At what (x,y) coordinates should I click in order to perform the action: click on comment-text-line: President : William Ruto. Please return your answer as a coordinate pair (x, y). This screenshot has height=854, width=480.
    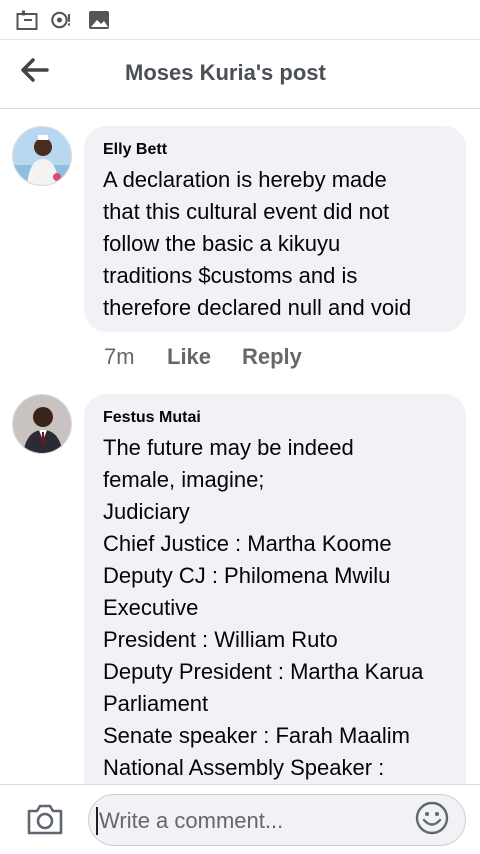
    Looking at the image, I should click on (220, 639).